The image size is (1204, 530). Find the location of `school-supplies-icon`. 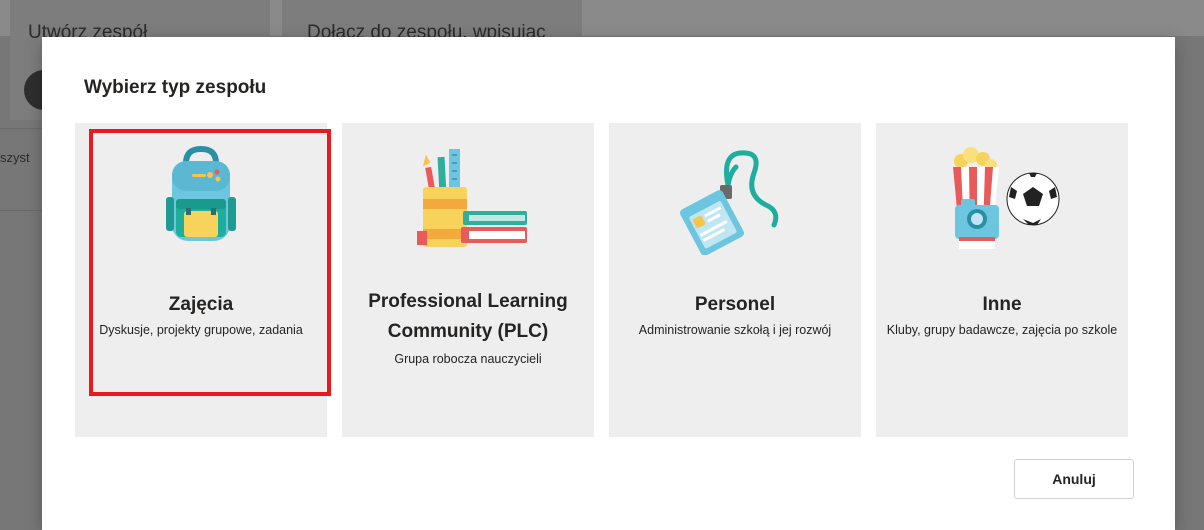

school-supplies-icon is located at coordinates (472, 198).